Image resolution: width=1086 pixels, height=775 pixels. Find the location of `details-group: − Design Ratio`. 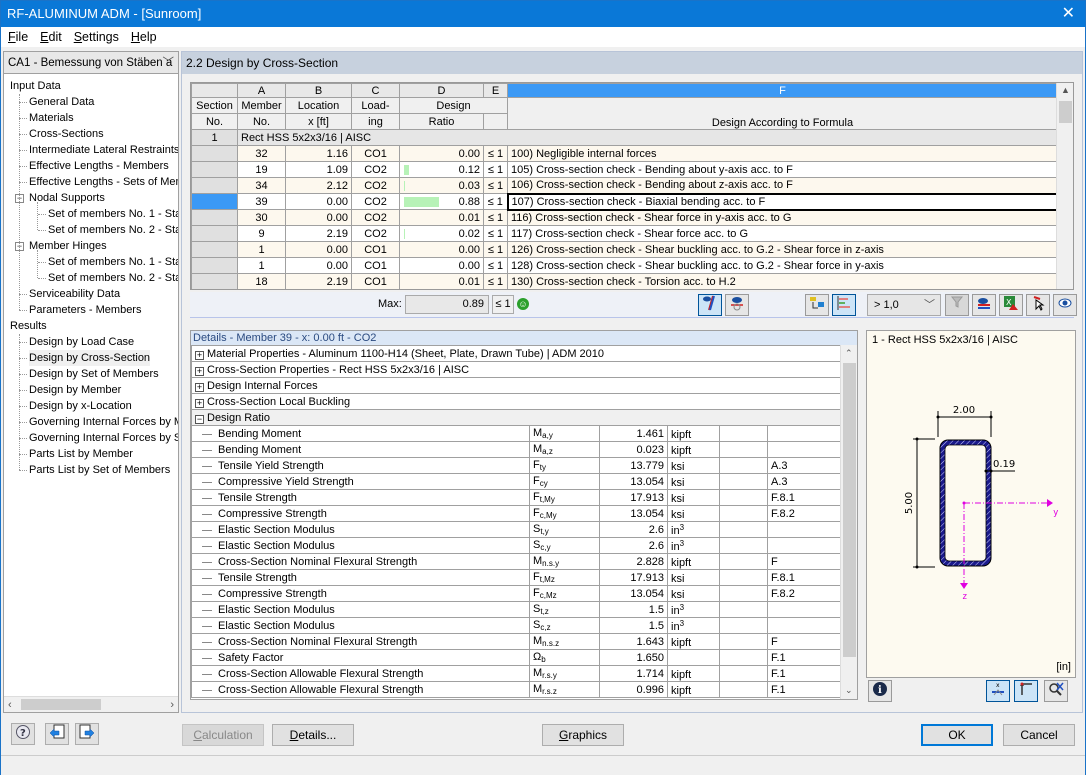

details-group: − Design Ratio is located at coordinates (517, 417).